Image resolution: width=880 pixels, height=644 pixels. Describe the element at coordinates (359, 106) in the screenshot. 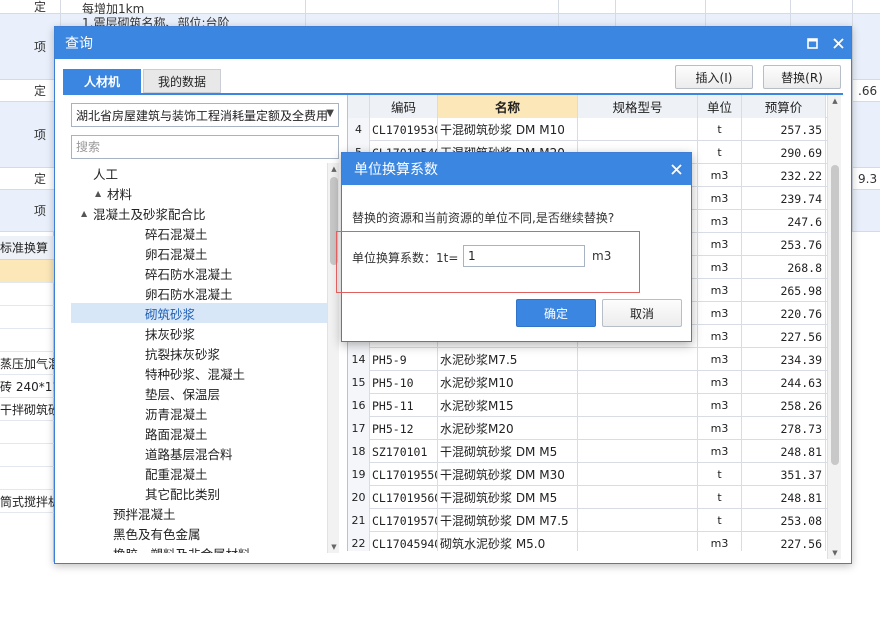

I see `column-header-row-number` at that location.